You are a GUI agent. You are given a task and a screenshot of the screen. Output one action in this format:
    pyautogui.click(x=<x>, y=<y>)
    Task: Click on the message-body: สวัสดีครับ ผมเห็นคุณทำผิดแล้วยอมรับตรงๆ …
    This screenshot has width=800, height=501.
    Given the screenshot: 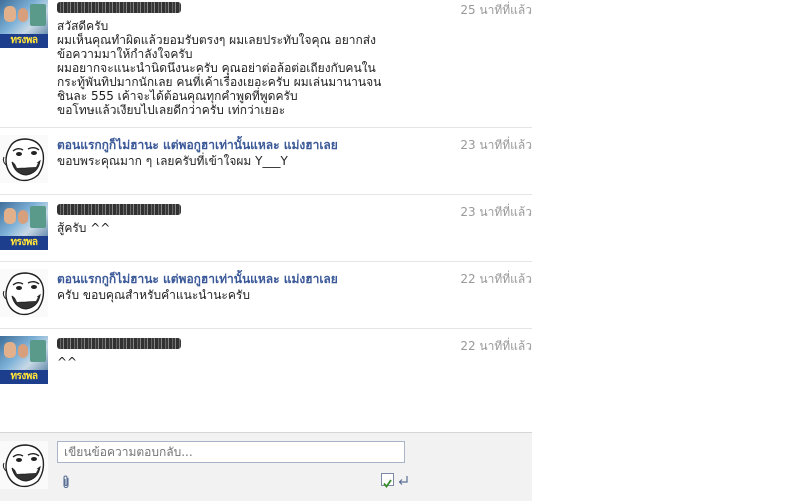 What is the action you would take?
    pyautogui.click(x=247, y=68)
    